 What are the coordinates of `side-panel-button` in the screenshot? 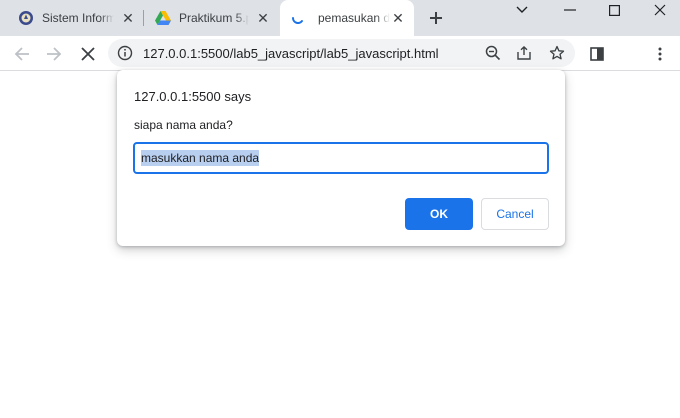 It's located at (597, 54).